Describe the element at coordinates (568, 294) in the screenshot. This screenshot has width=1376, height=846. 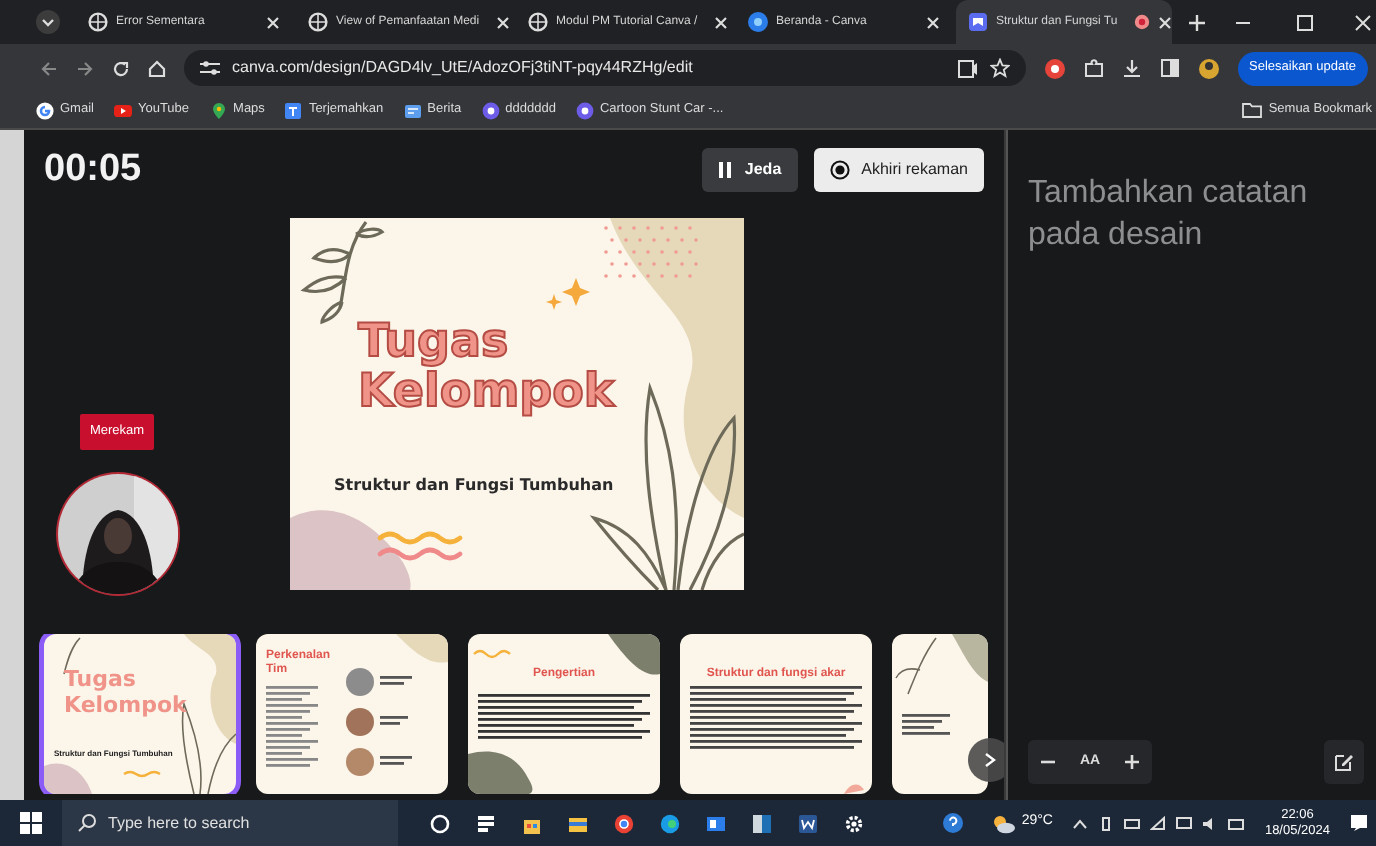
I see `sparkle-icon` at that location.